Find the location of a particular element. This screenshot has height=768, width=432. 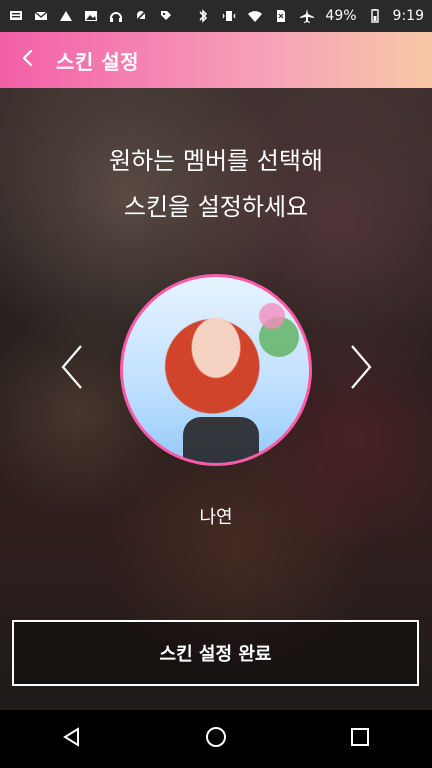

status-left-icons is located at coordinates (91, 16).